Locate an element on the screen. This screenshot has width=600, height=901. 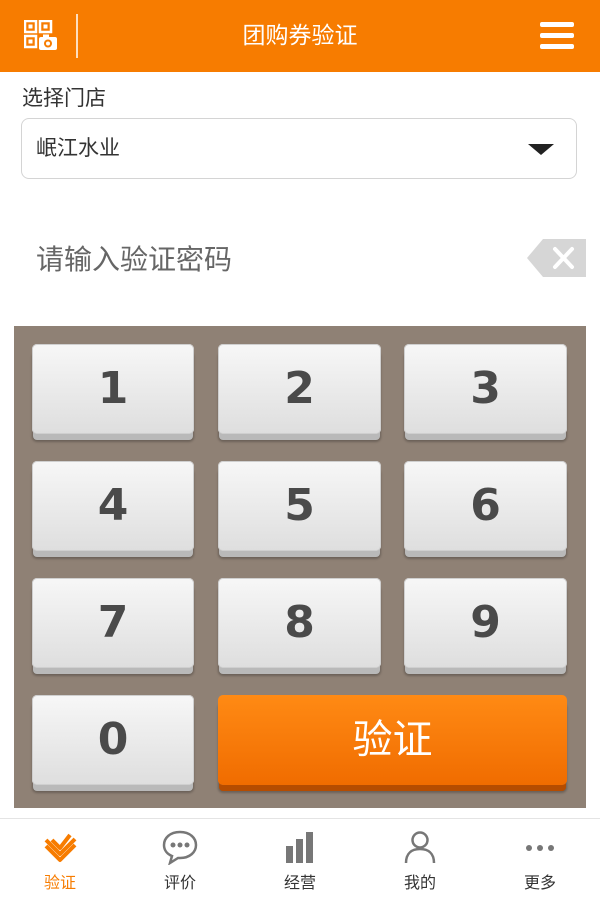
key-3: 3 is located at coordinates (485, 389).